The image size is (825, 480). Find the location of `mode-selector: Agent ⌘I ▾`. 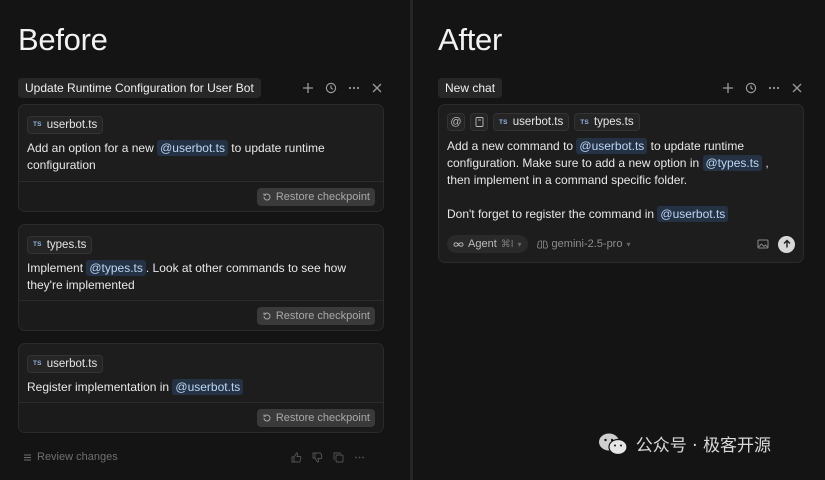

mode-selector: Agent ⌘I ▾ is located at coordinates (487, 244).